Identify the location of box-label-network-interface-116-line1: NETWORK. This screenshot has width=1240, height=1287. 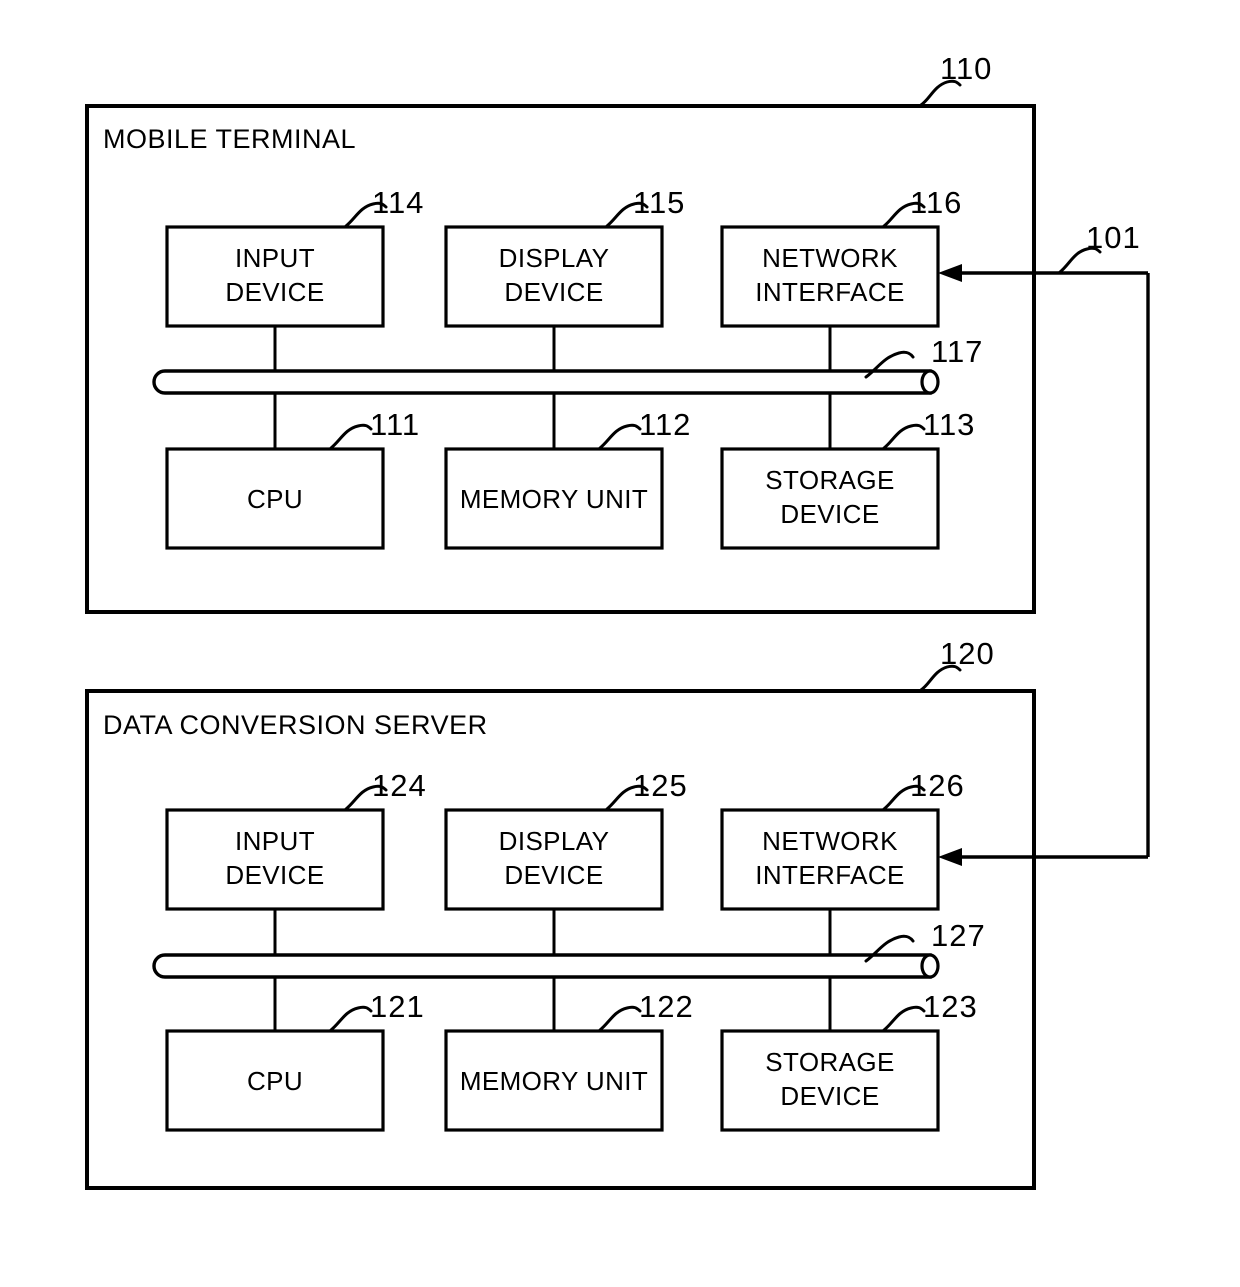
(830, 258).